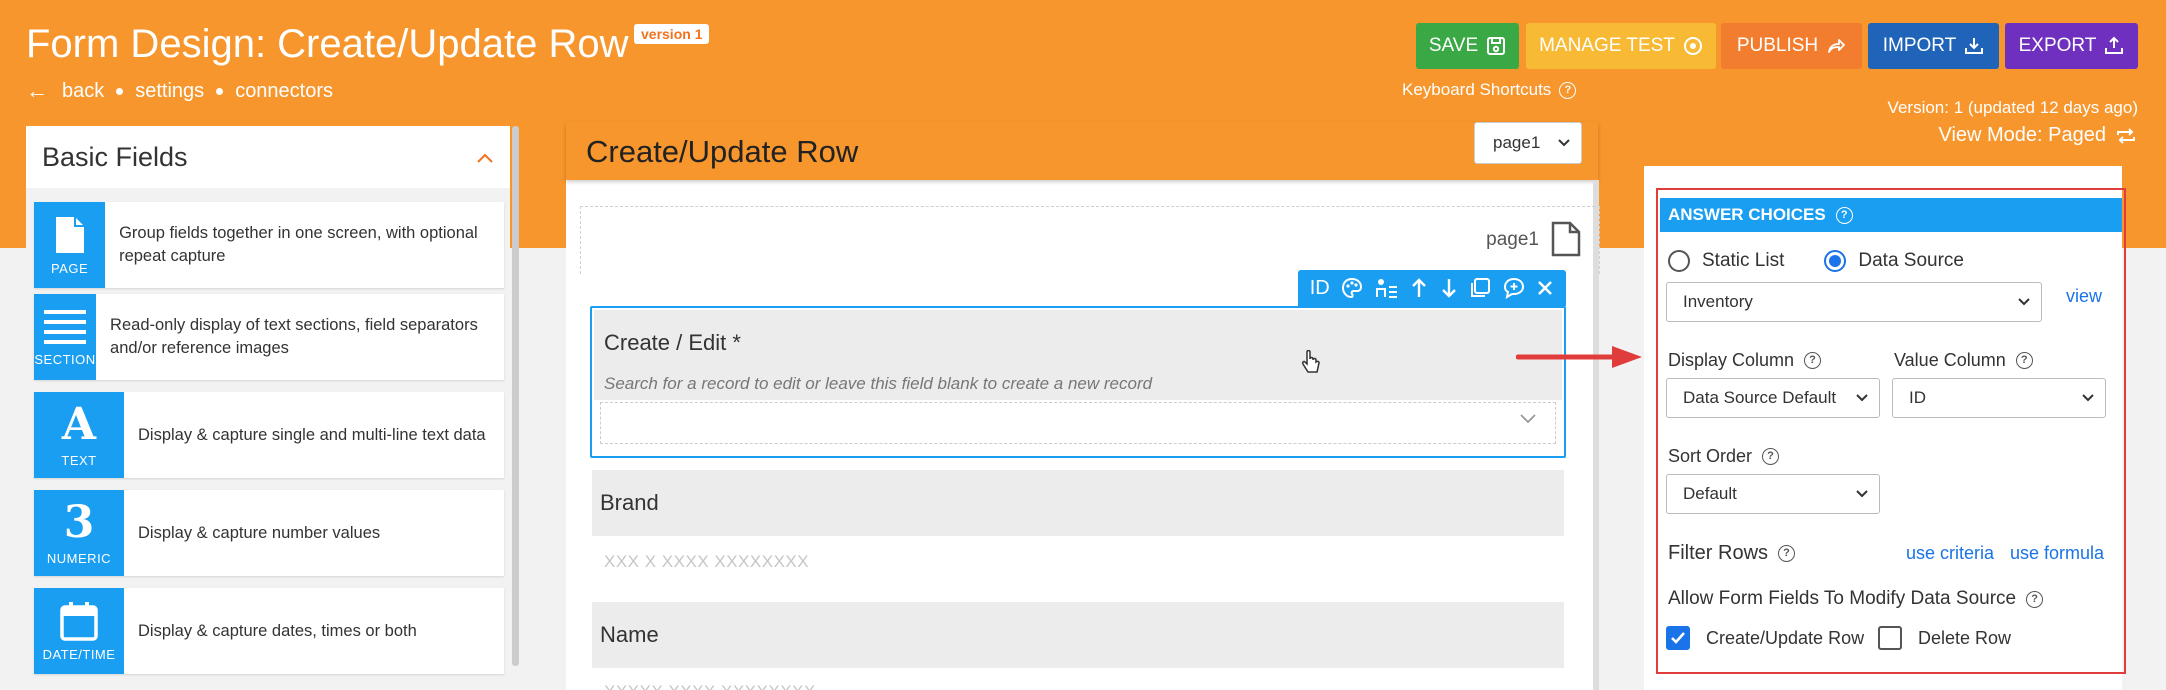 The image size is (2166, 690). What do you see at coordinates (1944, 638) in the screenshot?
I see `delete-row-option: Delete Row` at bounding box center [1944, 638].